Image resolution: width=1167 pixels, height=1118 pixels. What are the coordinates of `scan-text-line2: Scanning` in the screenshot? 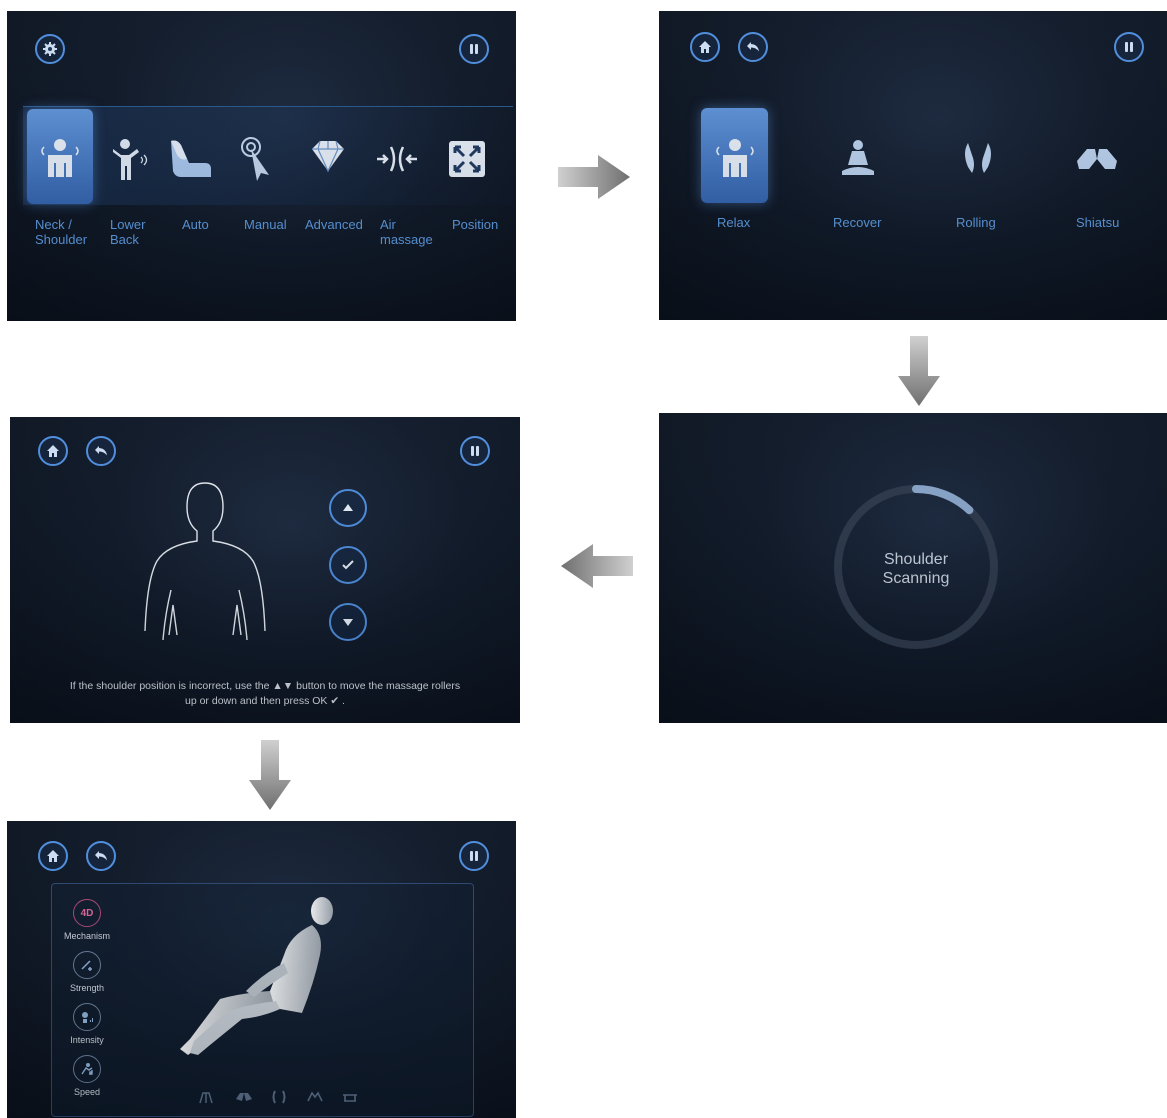 It's located at (916, 578).